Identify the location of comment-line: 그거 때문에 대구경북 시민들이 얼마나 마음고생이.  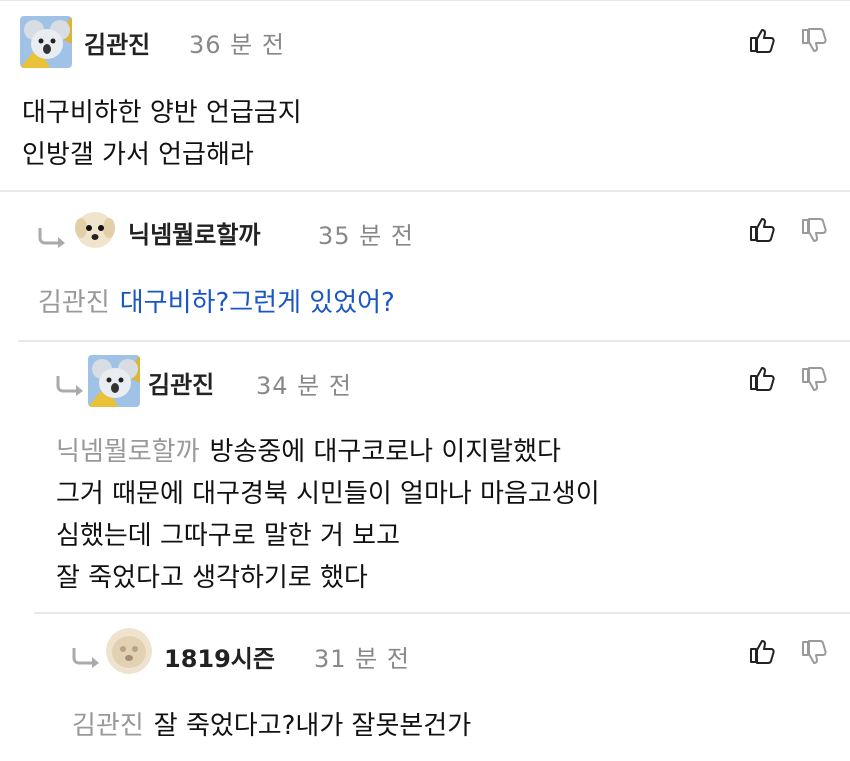
(328, 494).